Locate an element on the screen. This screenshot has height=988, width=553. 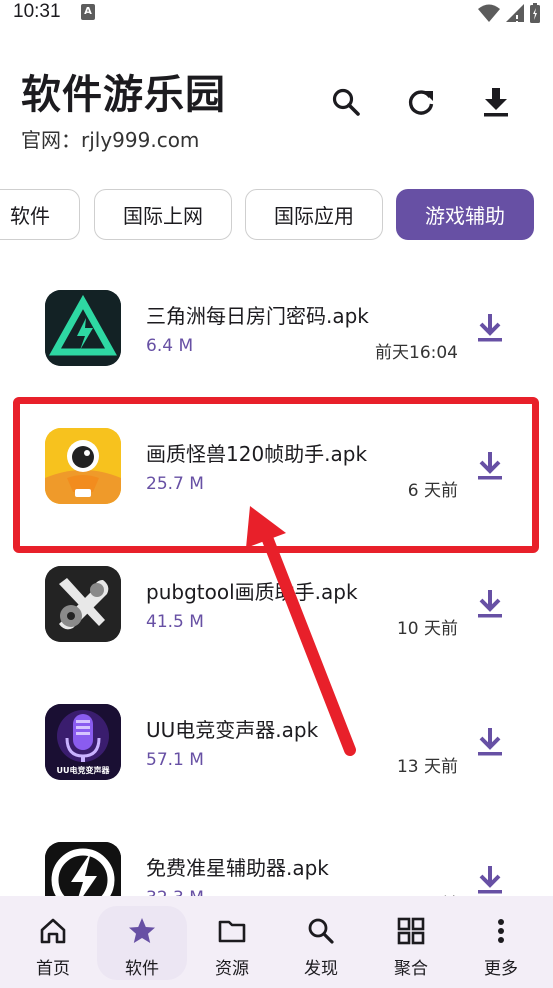
signal-icon is located at coordinates (515, 13).